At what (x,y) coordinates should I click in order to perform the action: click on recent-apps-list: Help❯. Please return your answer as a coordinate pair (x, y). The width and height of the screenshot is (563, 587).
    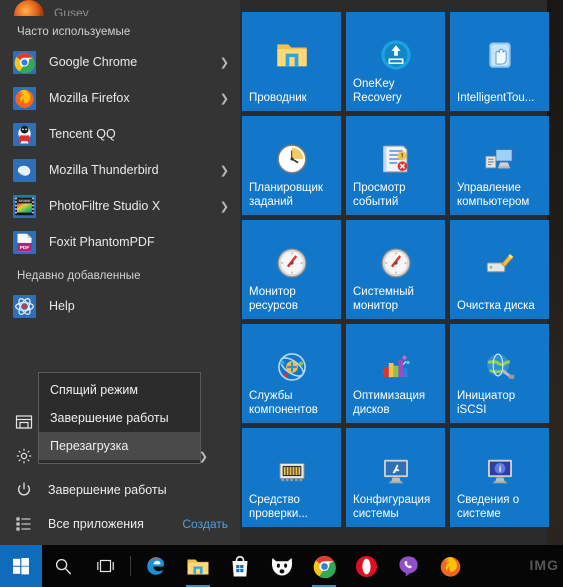
    Looking at the image, I should click on (120, 306).